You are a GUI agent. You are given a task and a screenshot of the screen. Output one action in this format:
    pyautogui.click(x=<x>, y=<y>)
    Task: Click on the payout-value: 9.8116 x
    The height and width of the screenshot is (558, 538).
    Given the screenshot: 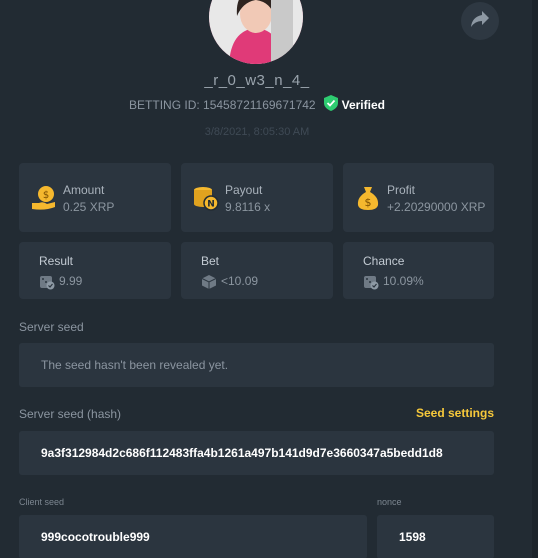 What is the action you would take?
    pyautogui.click(x=248, y=207)
    